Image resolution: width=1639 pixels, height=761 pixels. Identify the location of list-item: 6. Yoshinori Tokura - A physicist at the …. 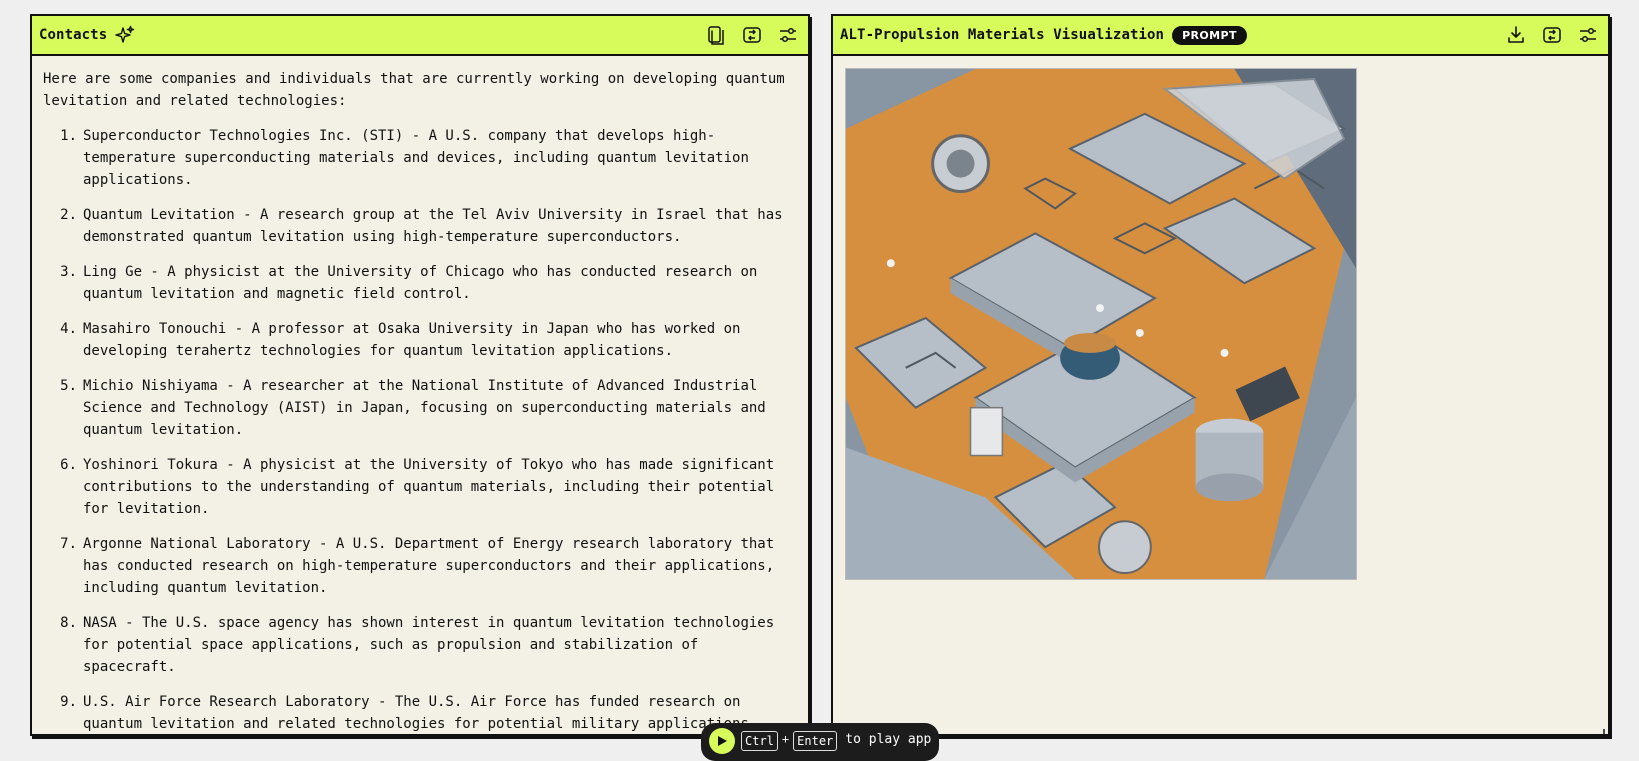
(419, 487).